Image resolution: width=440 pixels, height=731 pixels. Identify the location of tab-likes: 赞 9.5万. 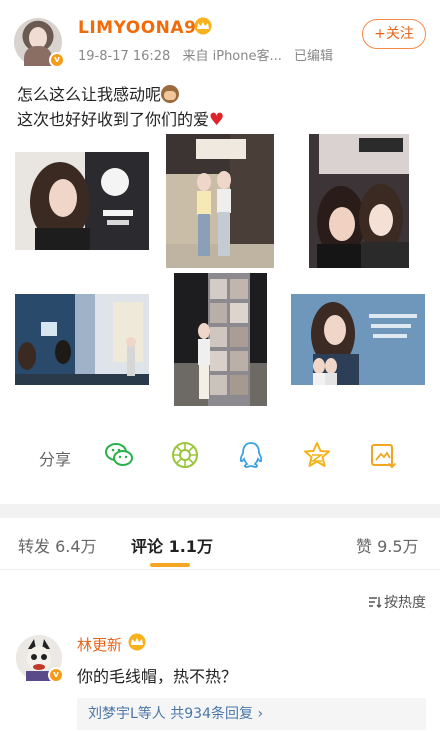
(387, 545).